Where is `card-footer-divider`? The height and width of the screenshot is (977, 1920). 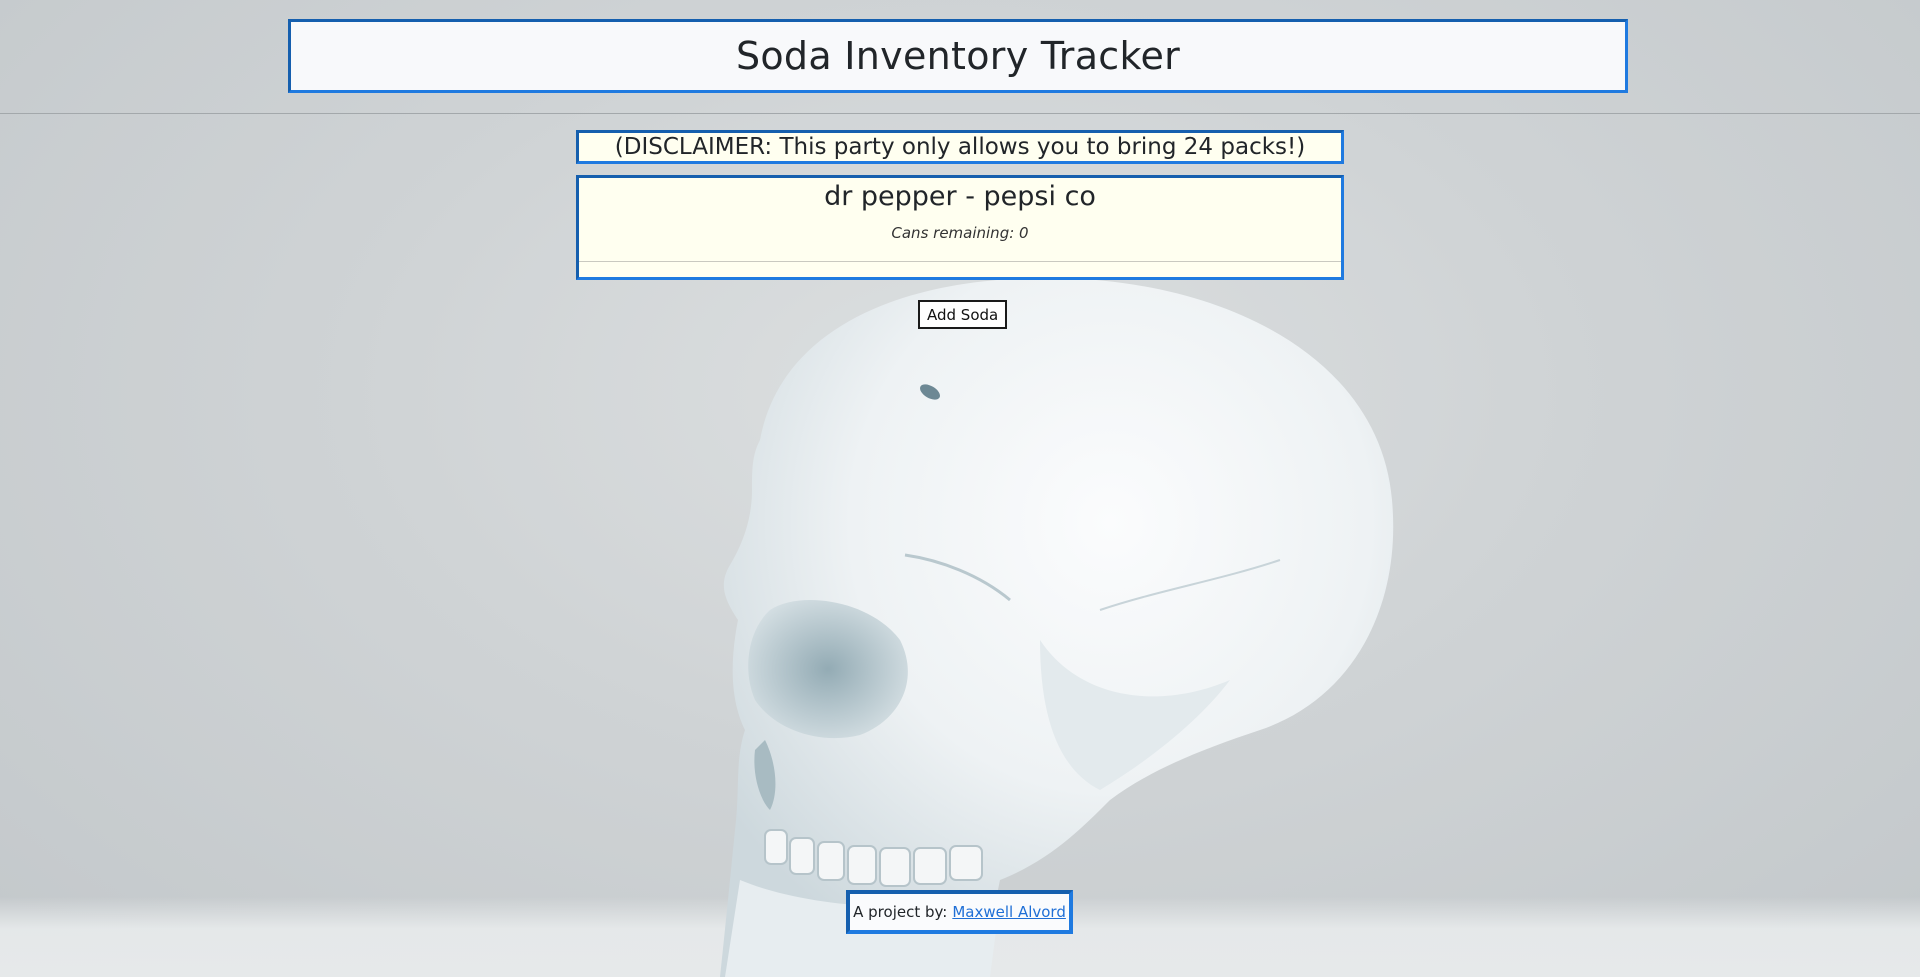
card-footer-divider is located at coordinates (960, 261).